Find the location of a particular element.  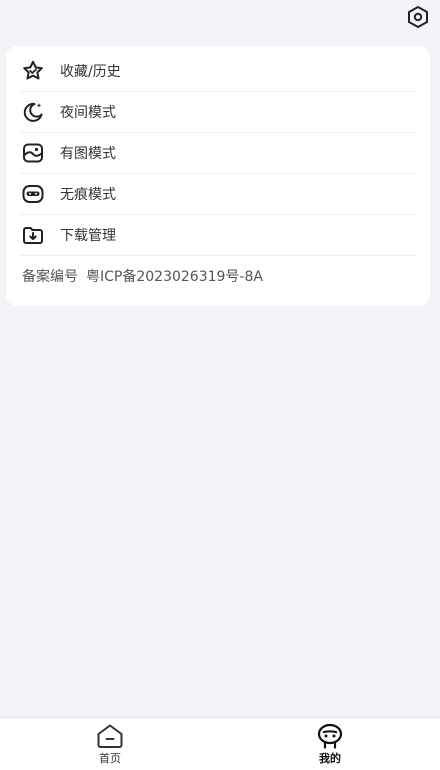

menu-item-label: 收藏/历史 is located at coordinates (90, 72).